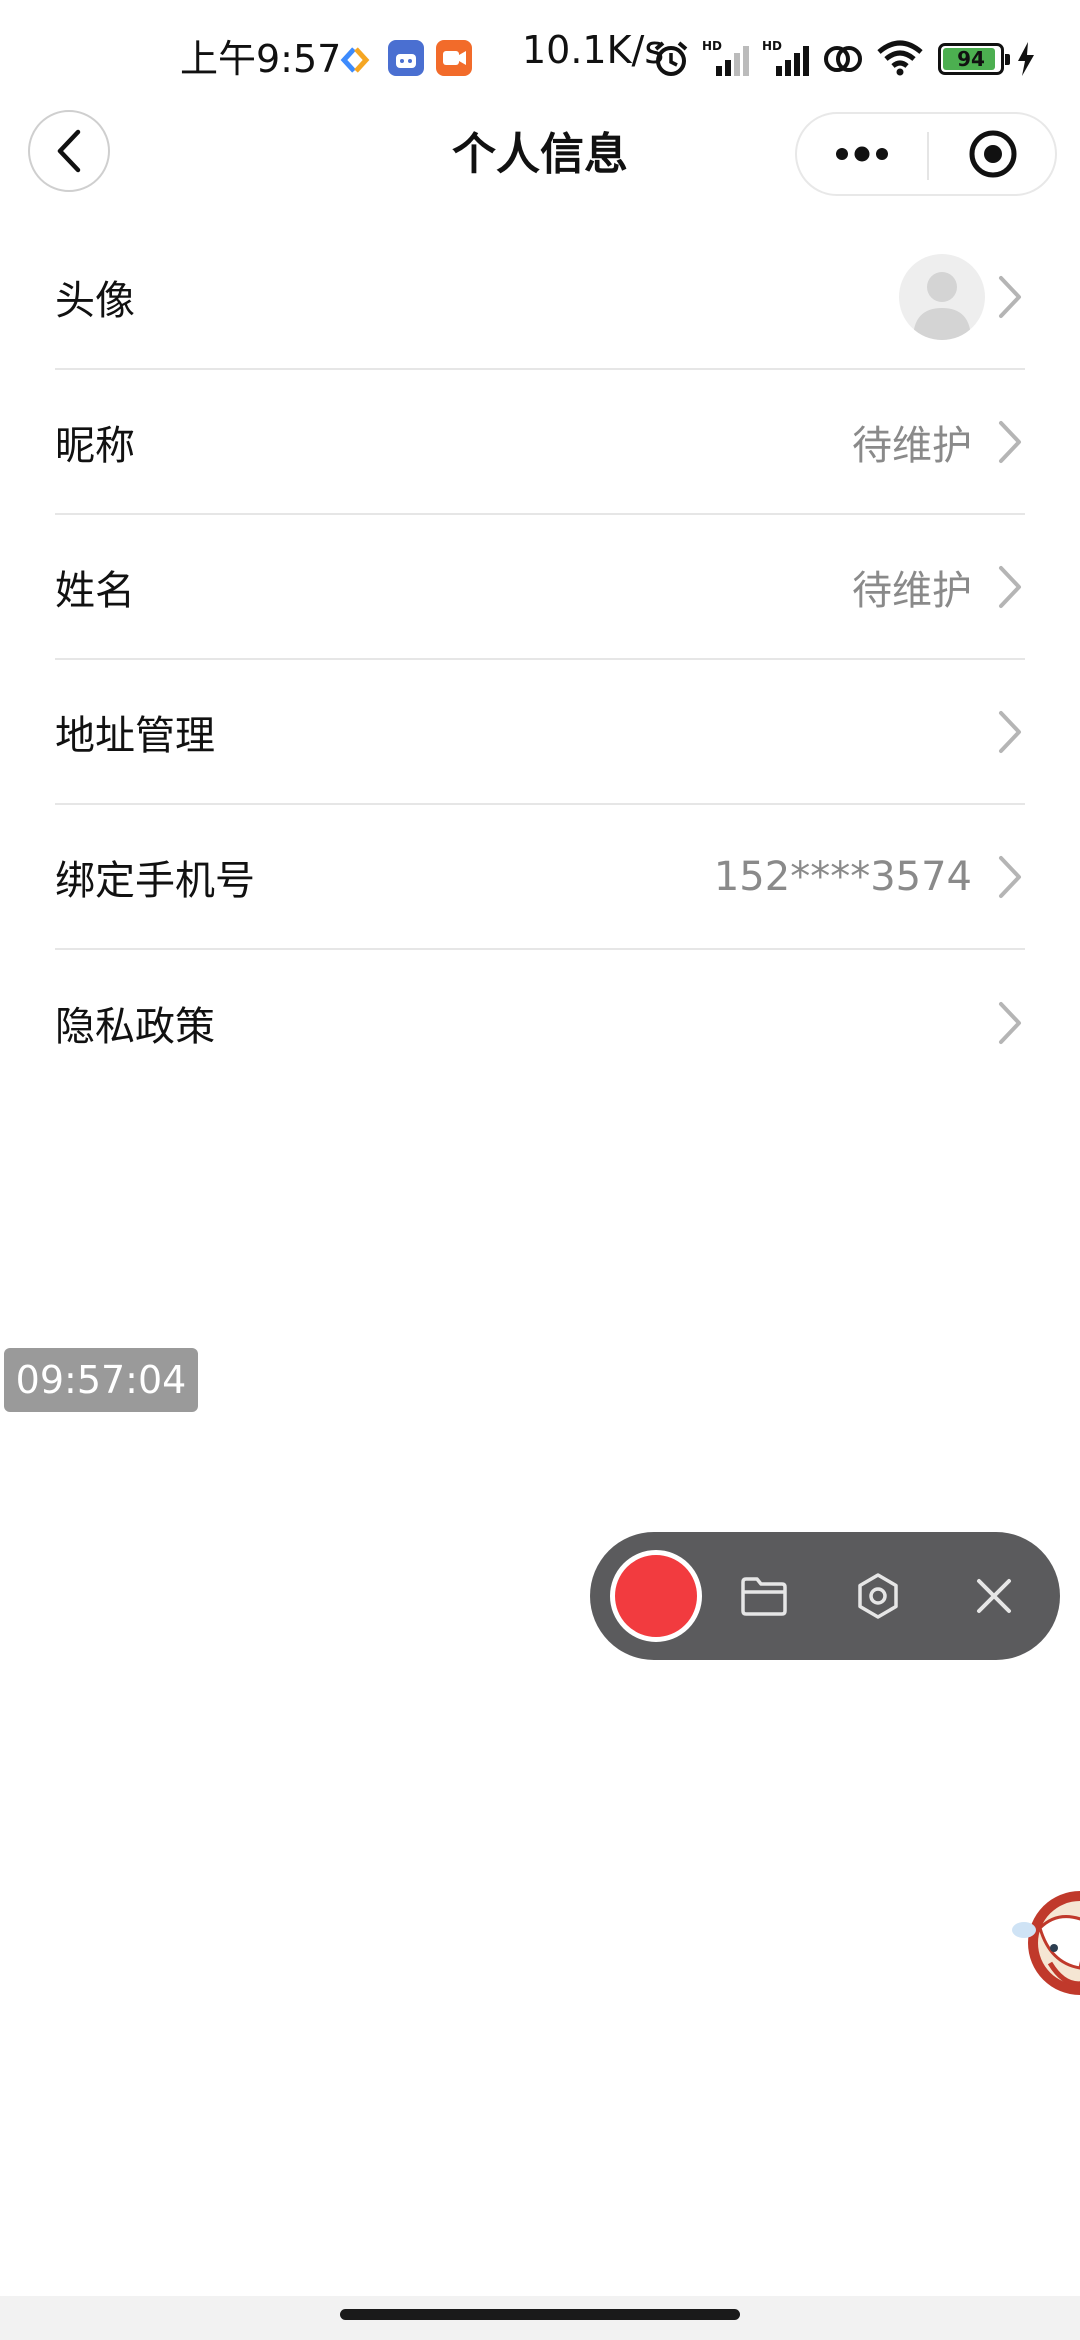 The image size is (1080, 2340). Describe the element at coordinates (540, 2314) in the screenshot. I see `home-indicator` at that location.